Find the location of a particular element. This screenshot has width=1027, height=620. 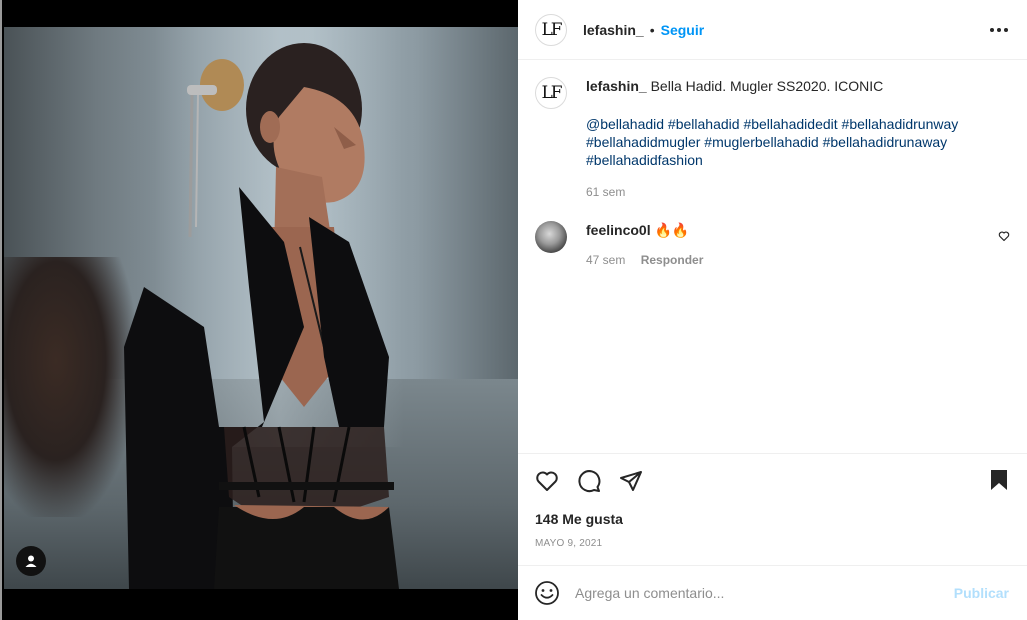

action-icons is located at coordinates (589, 481).